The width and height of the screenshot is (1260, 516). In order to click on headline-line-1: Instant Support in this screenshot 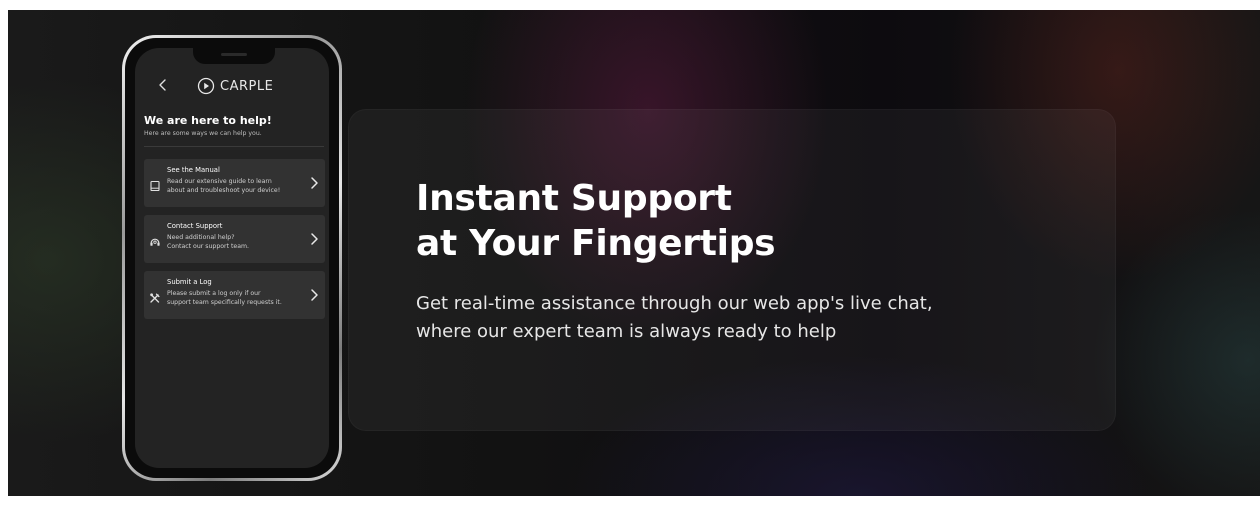, I will do `click(574, 198)`.